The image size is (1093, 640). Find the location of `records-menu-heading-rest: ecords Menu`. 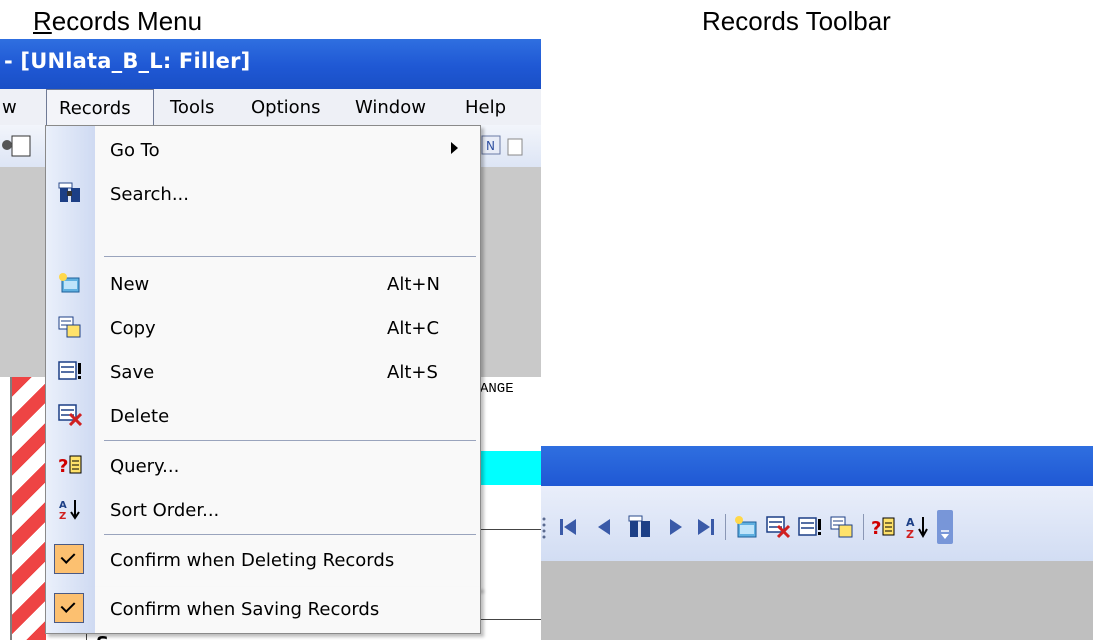

records-menu-heading-rest: ecords Menu is located at coordinates (127, 21).